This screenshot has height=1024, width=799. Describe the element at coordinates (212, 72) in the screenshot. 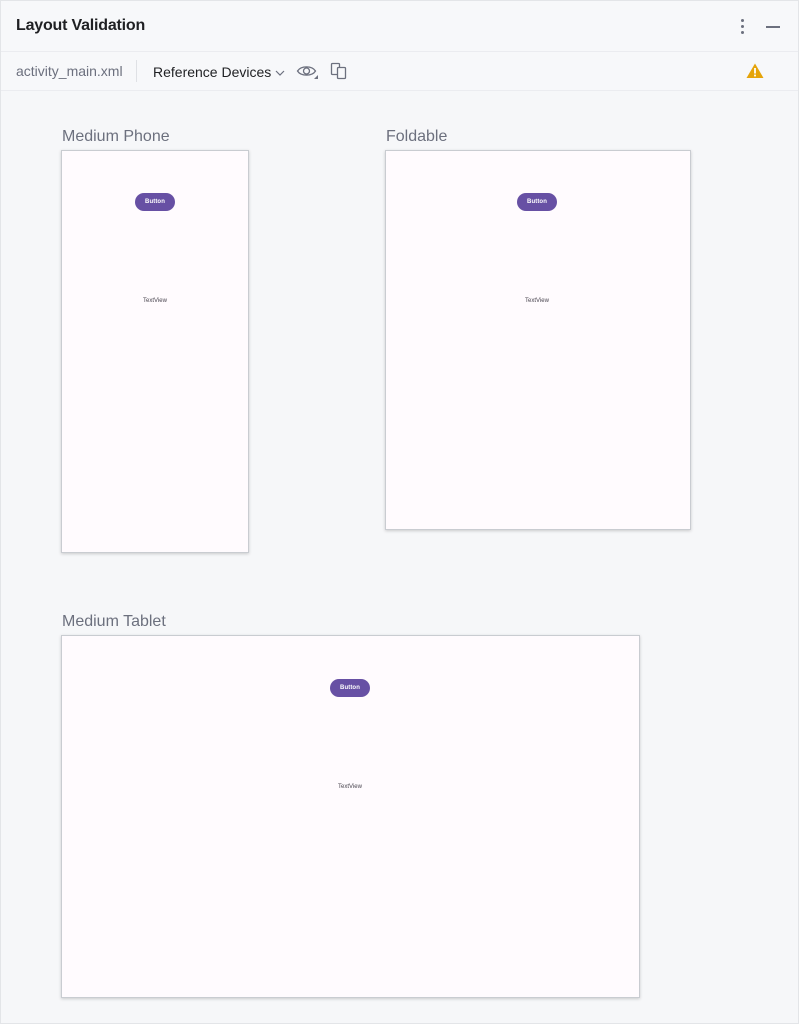

I see `reference-devices-label: Reference Devices` at that location.